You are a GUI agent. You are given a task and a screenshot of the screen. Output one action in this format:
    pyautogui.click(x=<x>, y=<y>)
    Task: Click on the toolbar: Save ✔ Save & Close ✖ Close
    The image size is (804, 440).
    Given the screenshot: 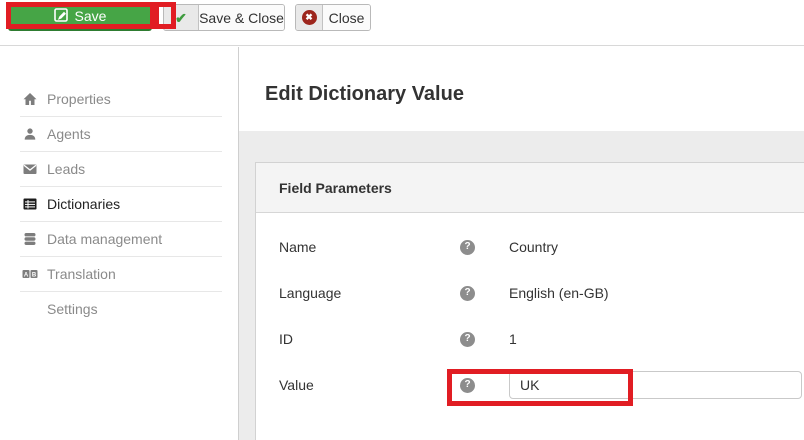 What is the action you would take?
    pyautogui.click(x=402, y=23)
    